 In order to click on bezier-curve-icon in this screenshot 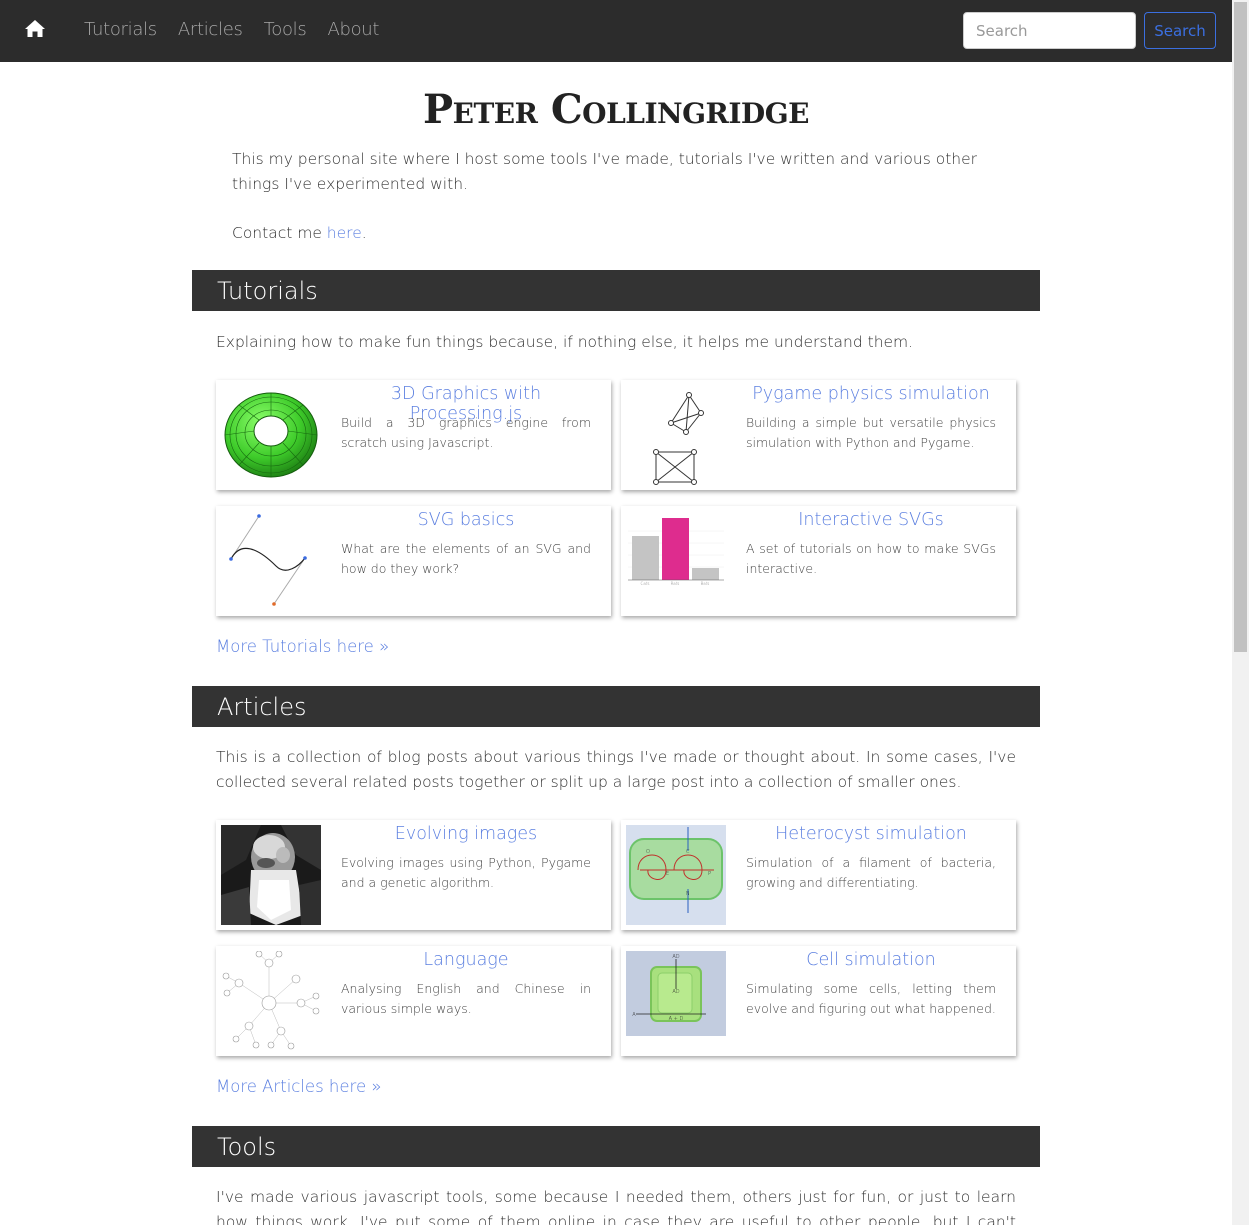, I will do `click(271, 561)`.